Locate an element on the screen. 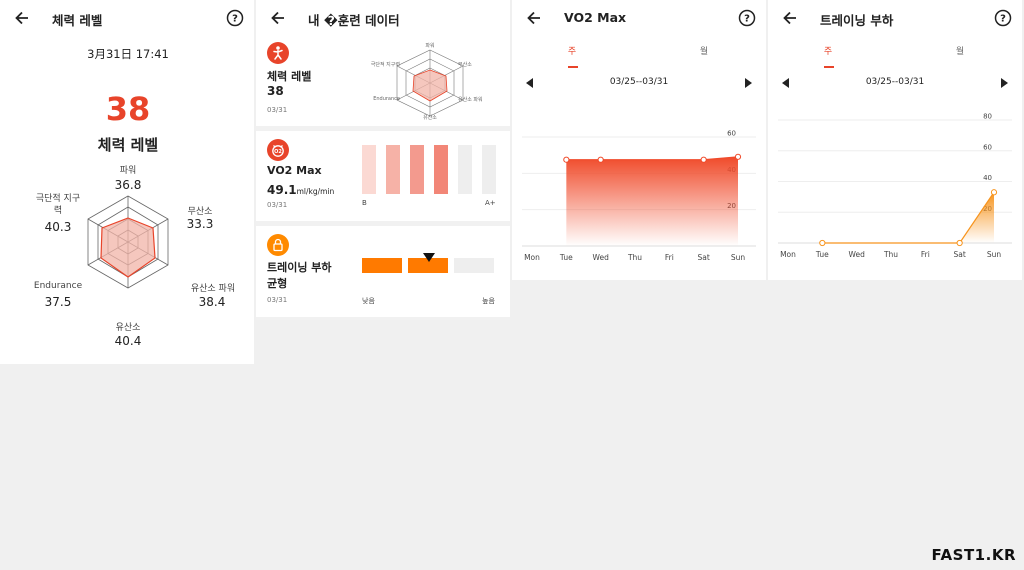 This screenshot has width=1024, height=570. y-tick-label: 80 is located at coordinates (987, 117).